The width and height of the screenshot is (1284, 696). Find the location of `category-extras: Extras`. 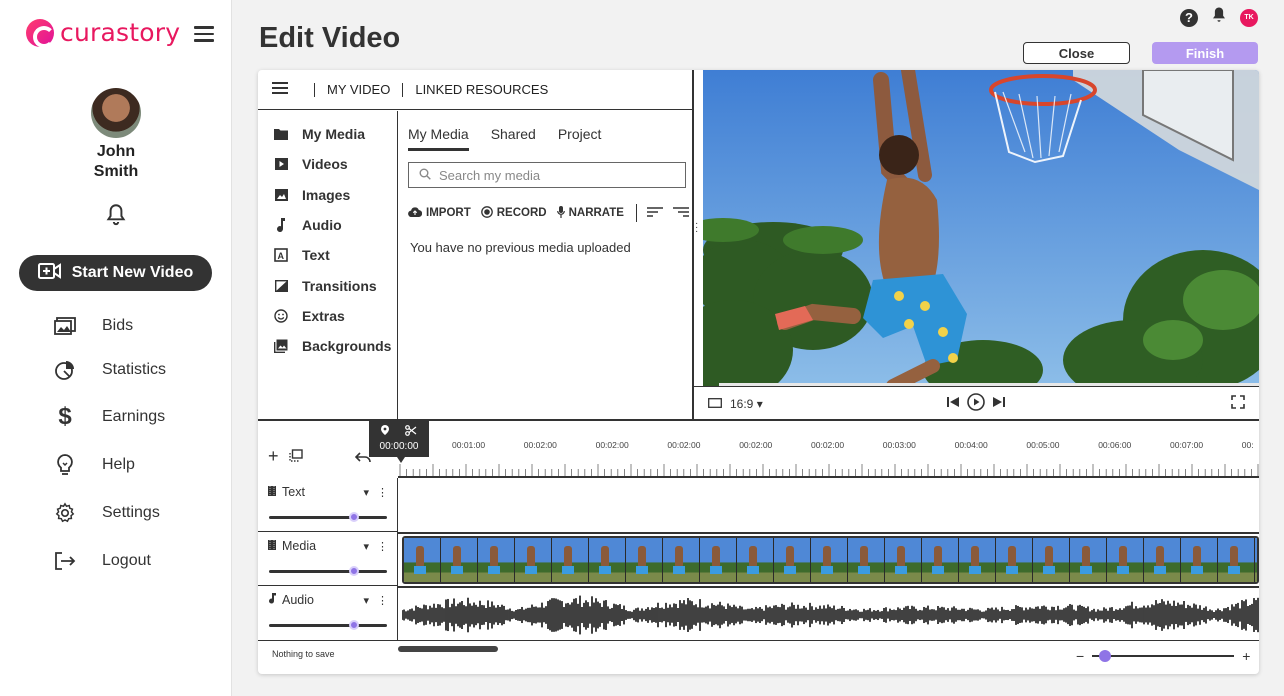

category-extras: Extras is located at coordinates (327, 316).